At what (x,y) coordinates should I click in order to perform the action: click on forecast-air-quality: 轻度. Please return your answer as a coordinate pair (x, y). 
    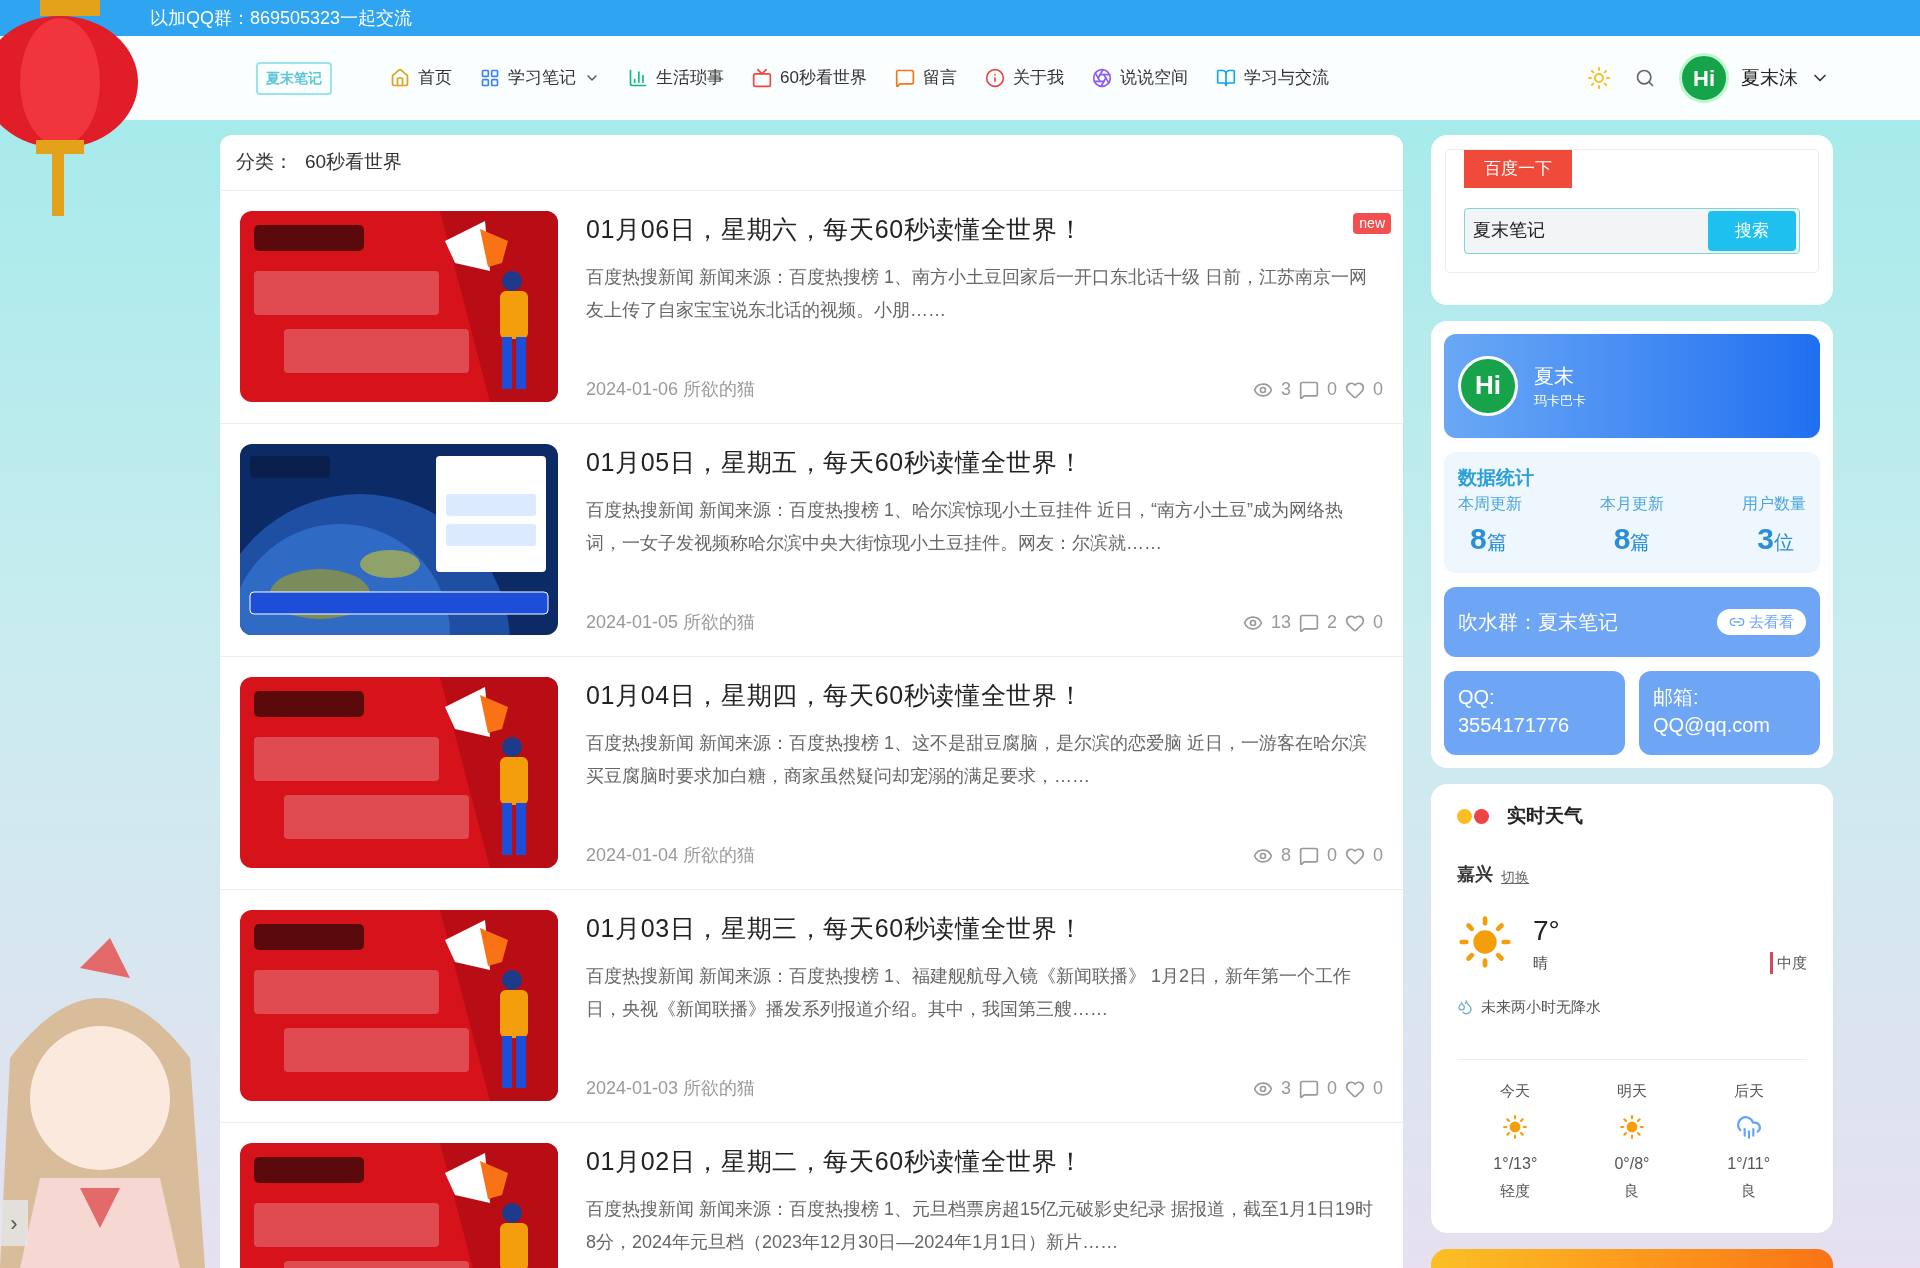
    Looking at the image, I should click on (1515, 1191).